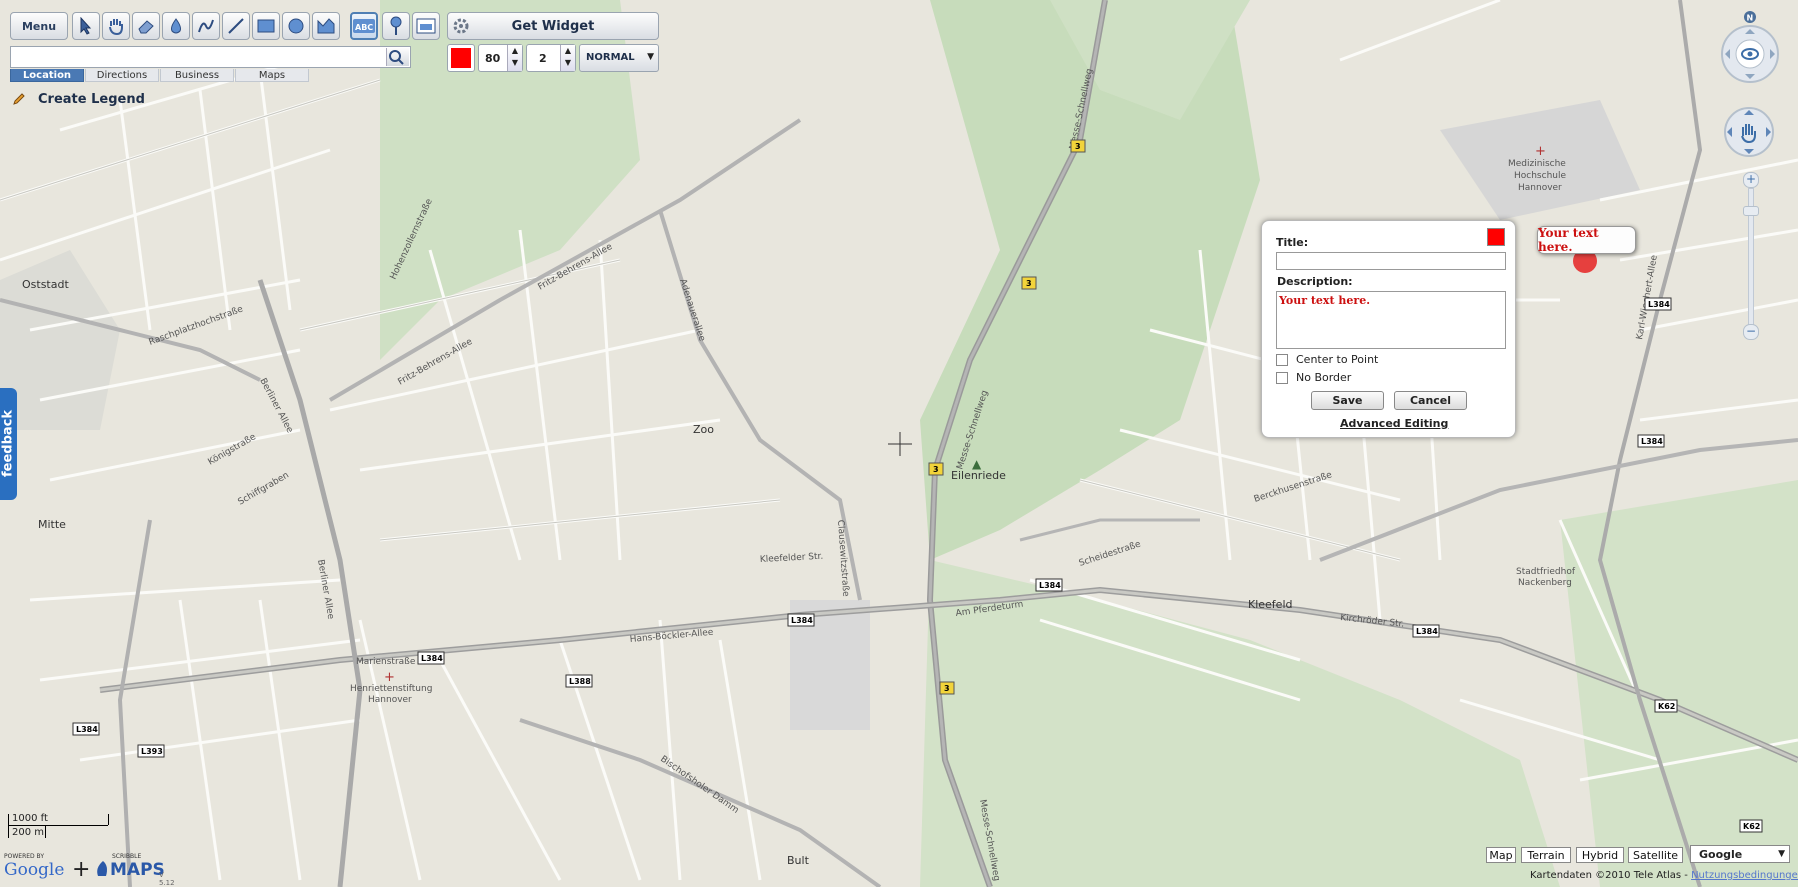 The width and height of the screenshot is (1798, 887). Describe the element at coordinates (201, 57) in the screenshot. I see `search-input` at that location.